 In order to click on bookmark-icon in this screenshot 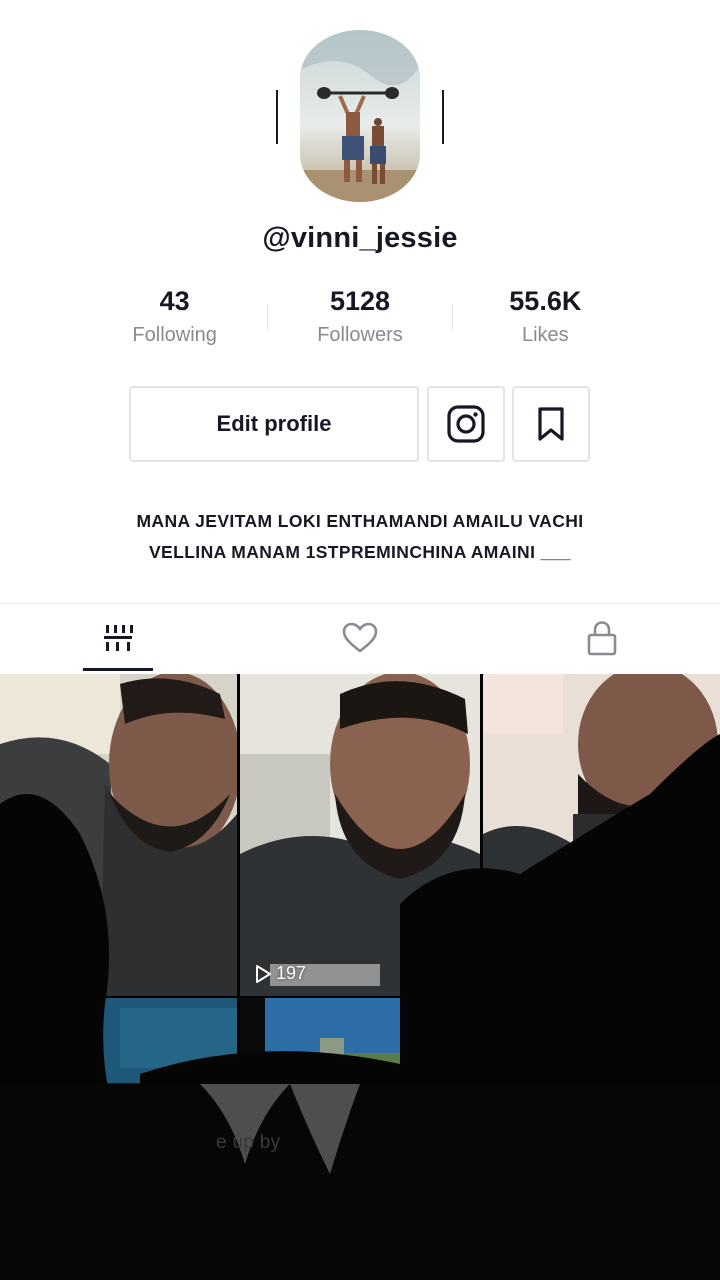, I will do `click(551, 424)`.